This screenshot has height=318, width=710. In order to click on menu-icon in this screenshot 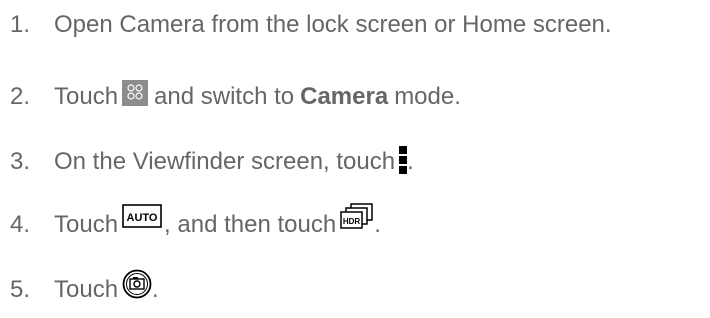, I will do `click(403, 160)`.